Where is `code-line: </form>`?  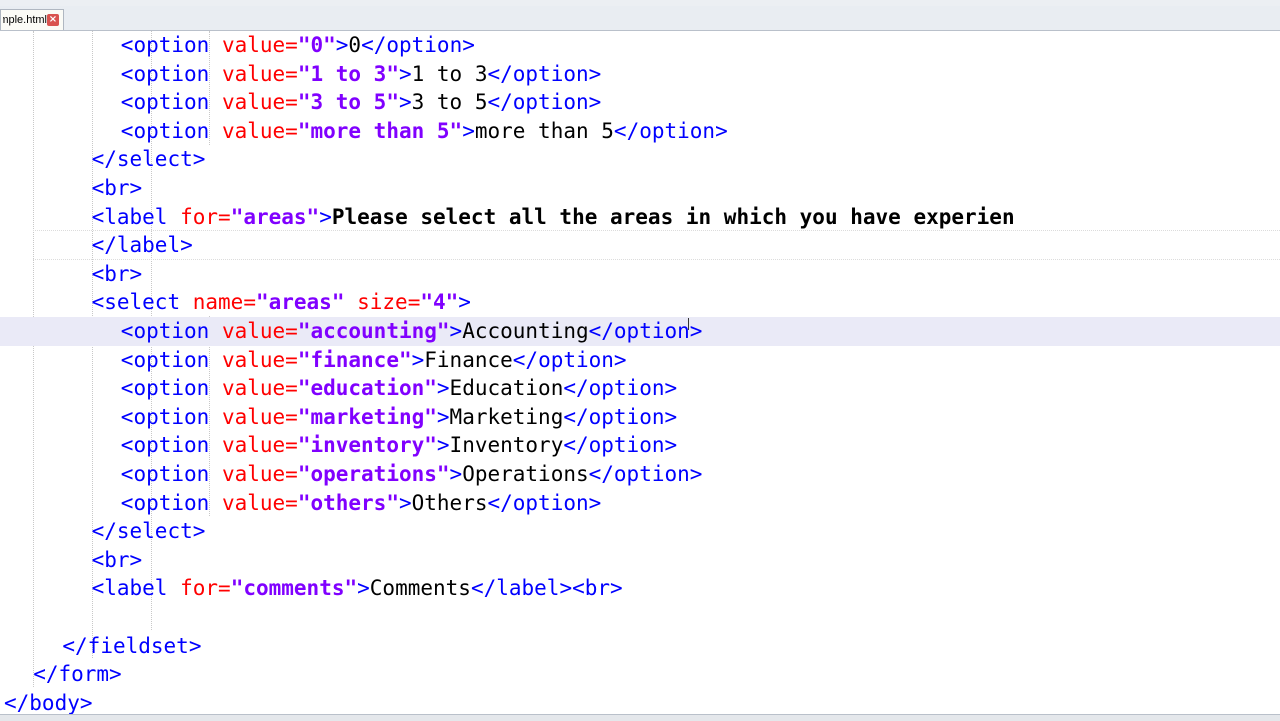
code-line: </form> is located at coordinates (640, 674).